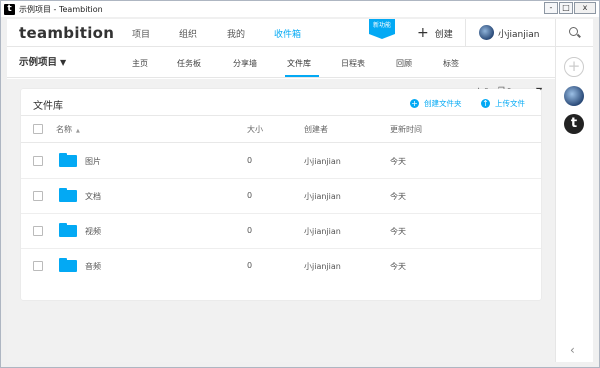 The width and height of the screenshot is (600, 368). I want to click on create-label: 创建, so click(443, 34).